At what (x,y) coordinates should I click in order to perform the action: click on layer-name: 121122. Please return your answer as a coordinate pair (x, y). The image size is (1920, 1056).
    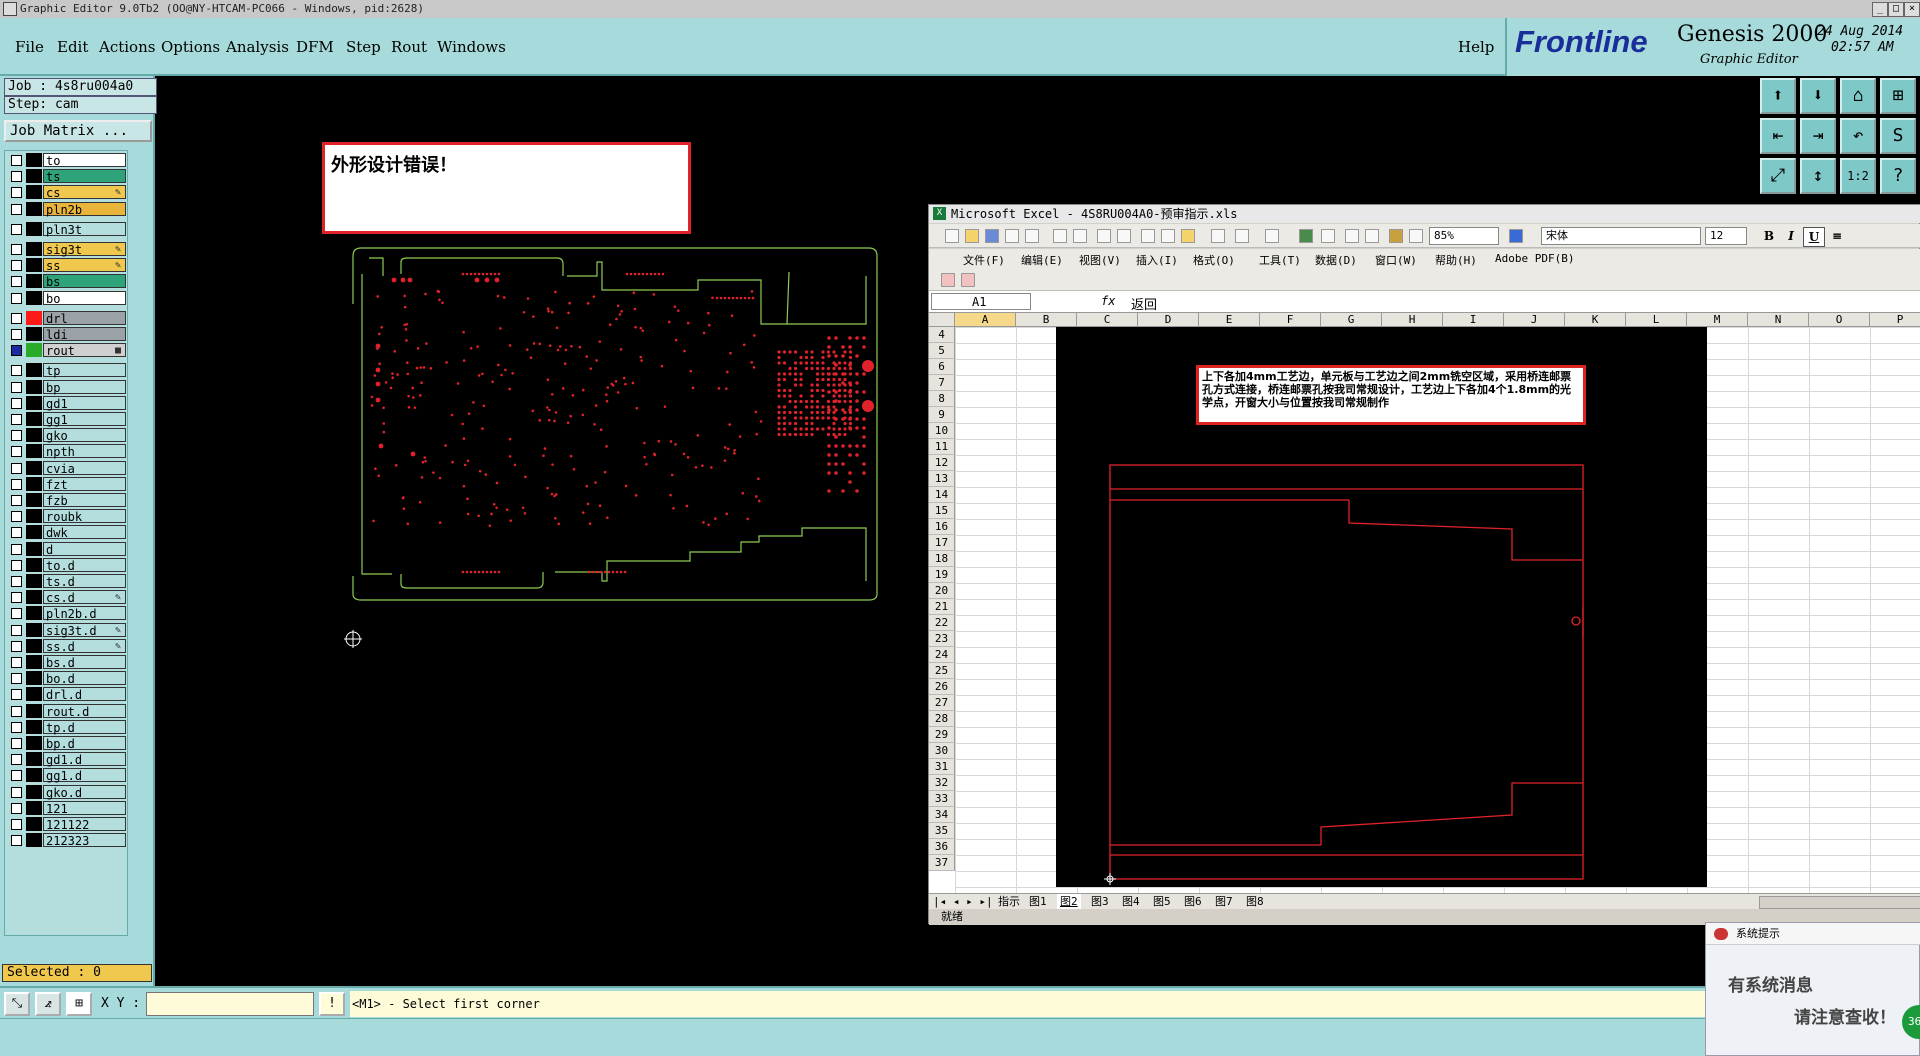
    Looking at the image, I should click on (84, 824).